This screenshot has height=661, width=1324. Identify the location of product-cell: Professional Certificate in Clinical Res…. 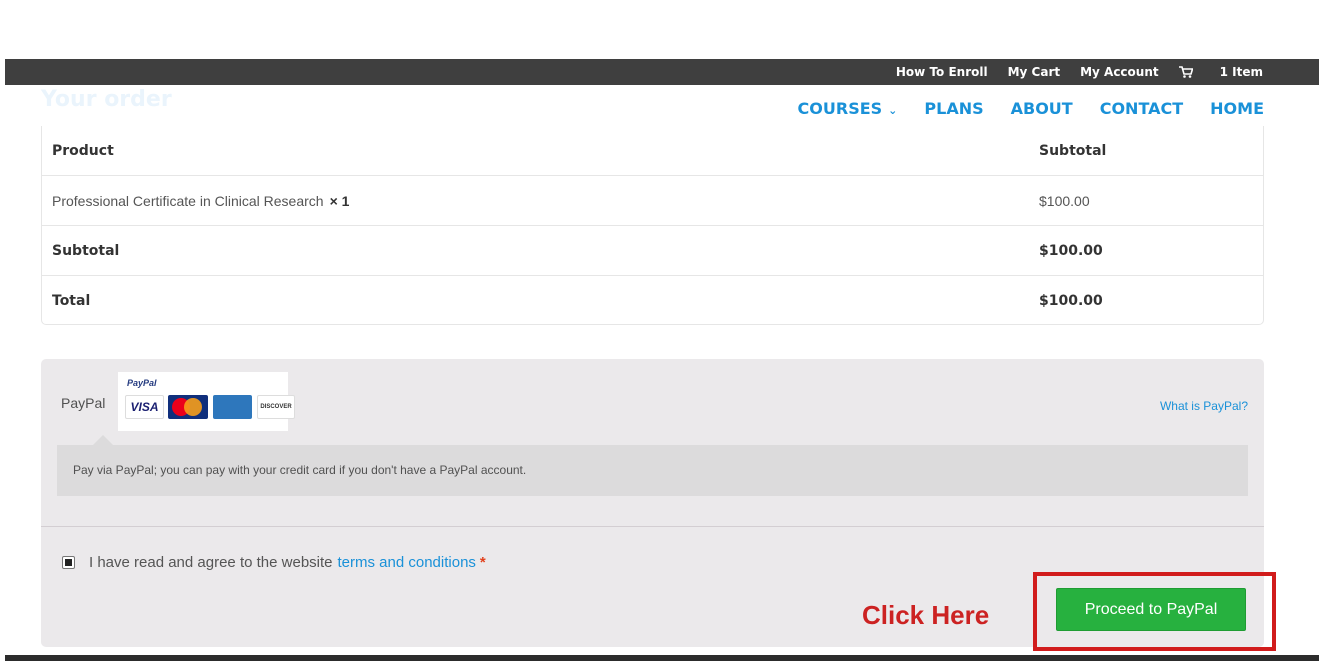
(200, 201).